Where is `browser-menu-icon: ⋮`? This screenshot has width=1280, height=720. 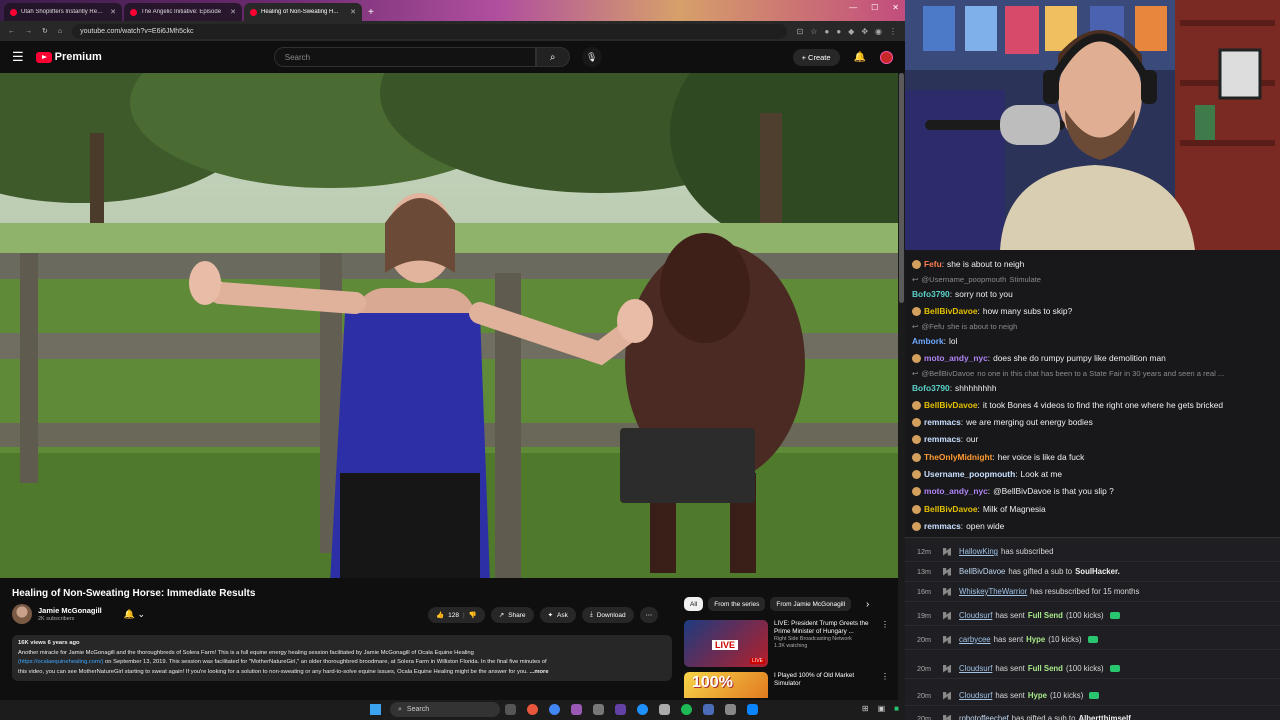 browser-menu-icon: ⋮ is located at coordinates (893, 31).